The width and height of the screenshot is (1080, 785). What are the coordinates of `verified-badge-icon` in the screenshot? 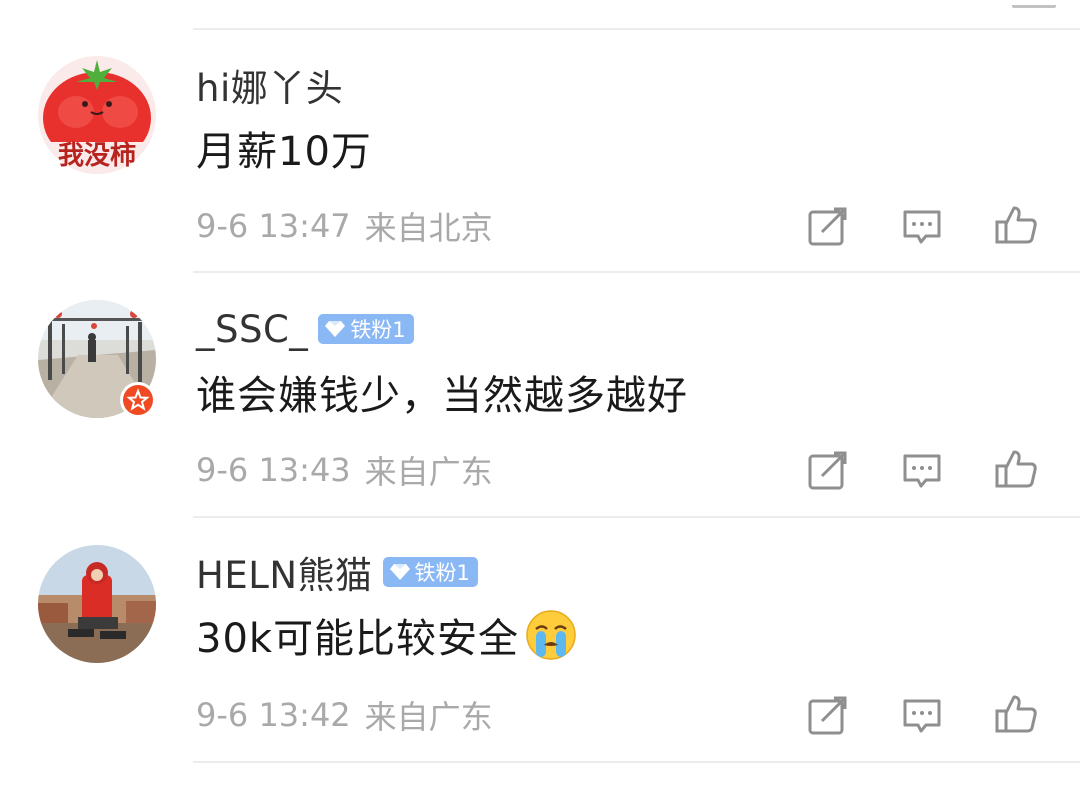 It's located at (138, 400).